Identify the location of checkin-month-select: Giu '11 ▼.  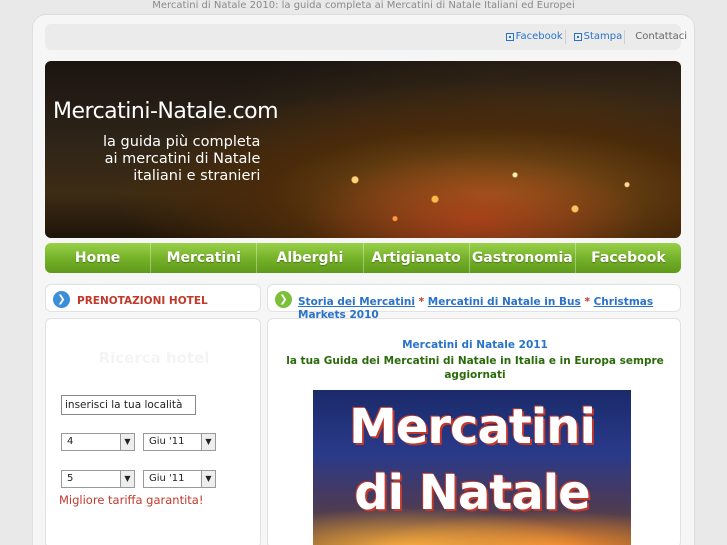
(179, 442).